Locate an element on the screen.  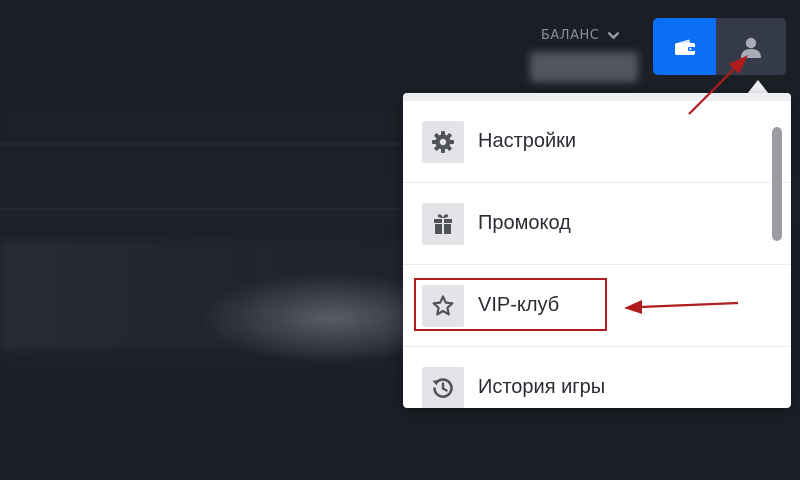
dropdown-header-strip is located at coordinates (597, 97).